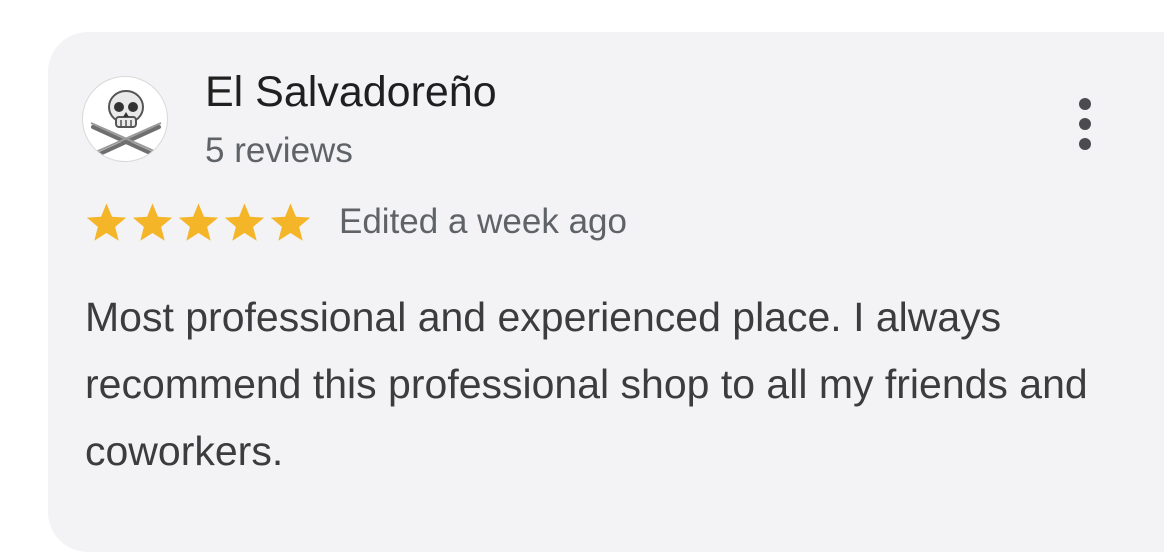 The image size is (1164, 552). Describe the element at coordinates (279, 151) in the screenshot. I see `reviewer-review-count: 5 reviews` at that location.